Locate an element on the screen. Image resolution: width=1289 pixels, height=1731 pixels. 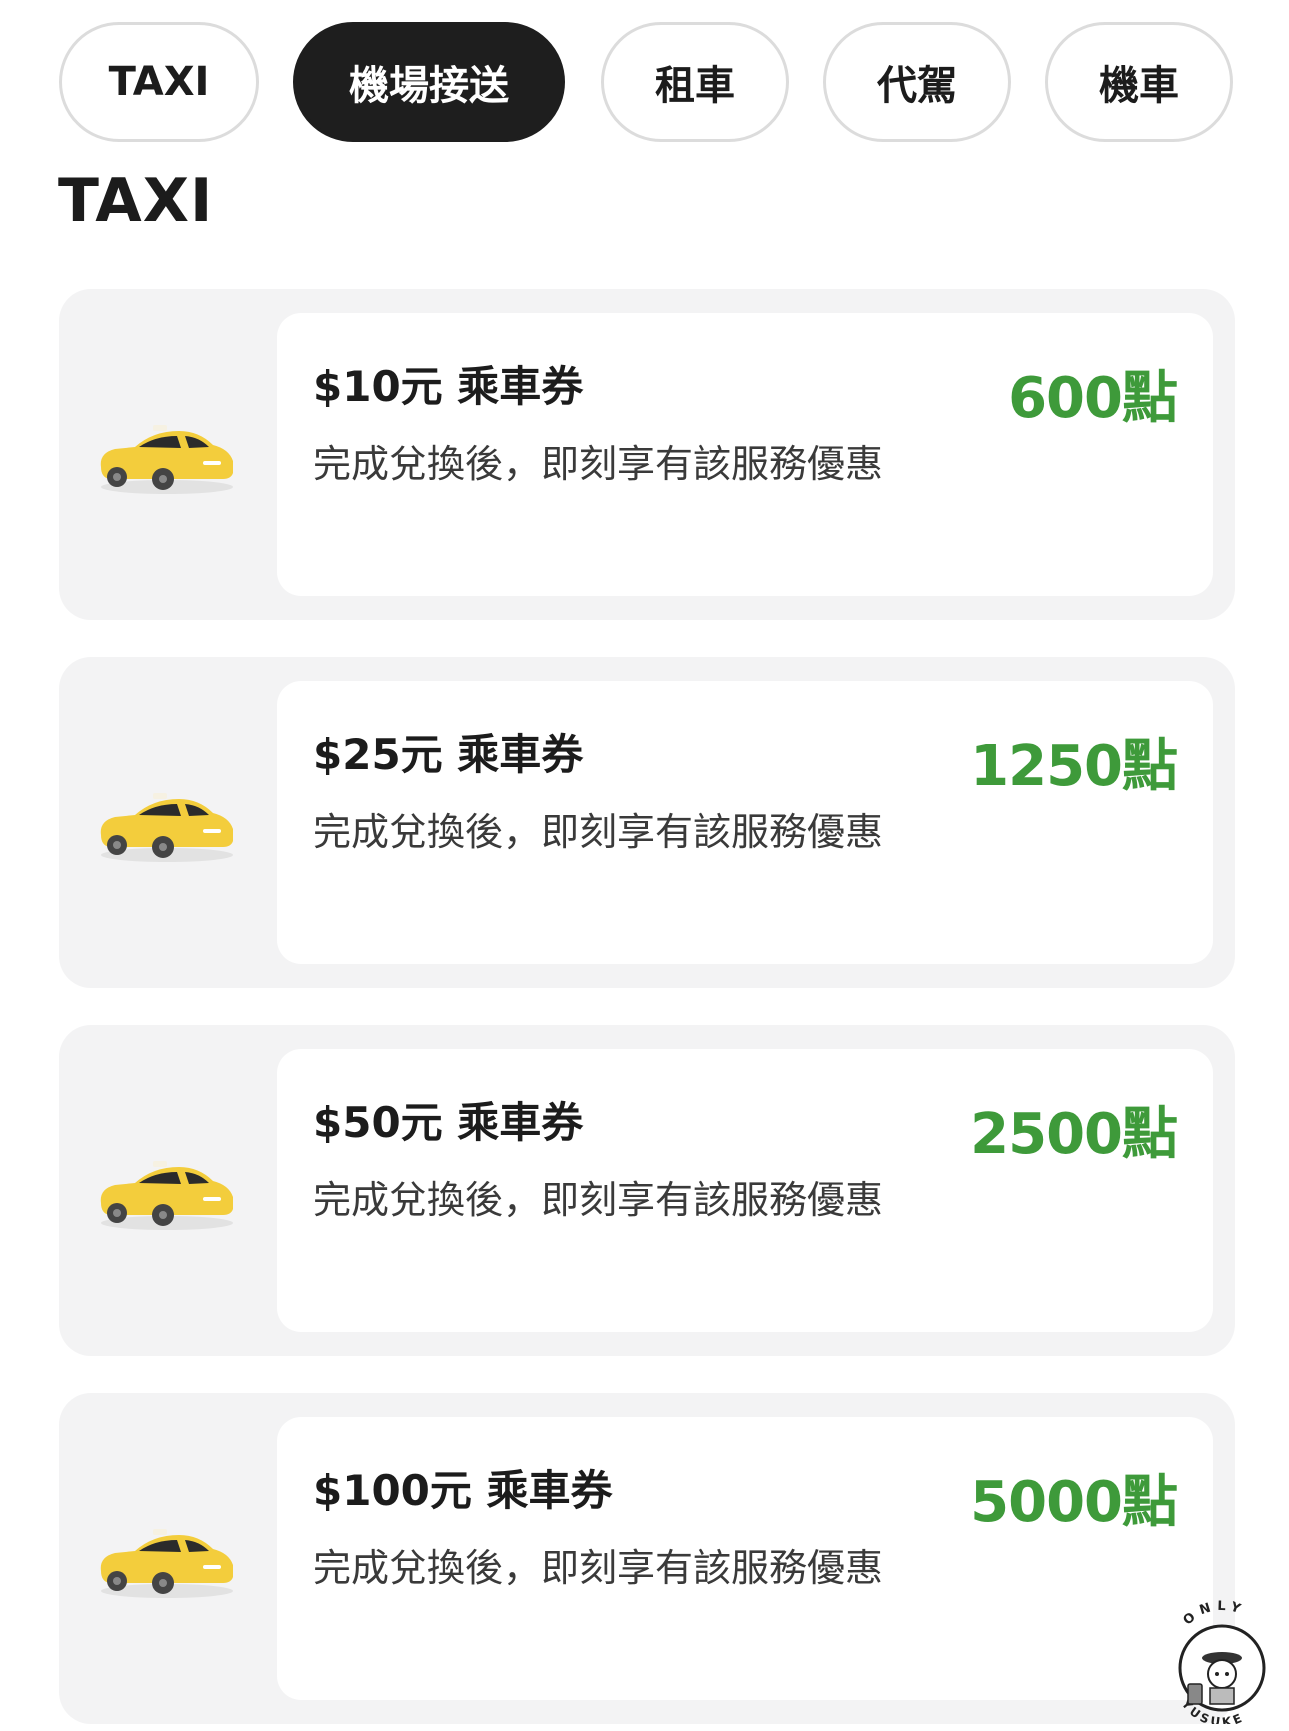
svg-text: ONLY is located at coordinates (1214, 1614).